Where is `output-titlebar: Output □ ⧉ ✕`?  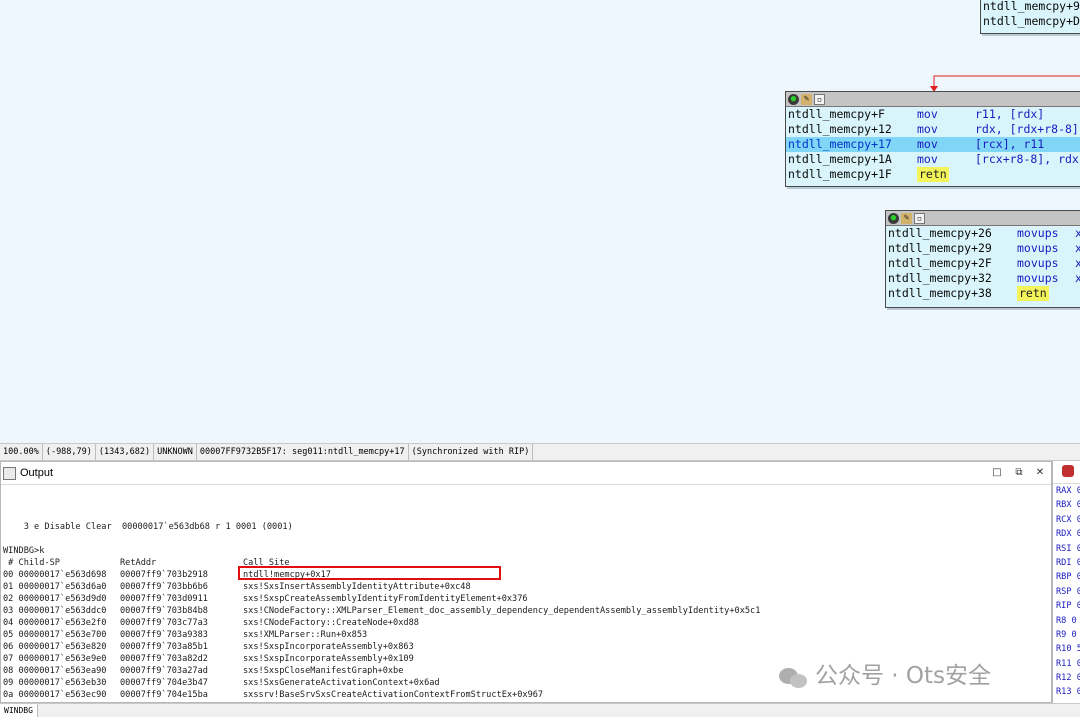
output-titlebar: Output □ ⧉ ✕ is located at coordinates (526, 473).